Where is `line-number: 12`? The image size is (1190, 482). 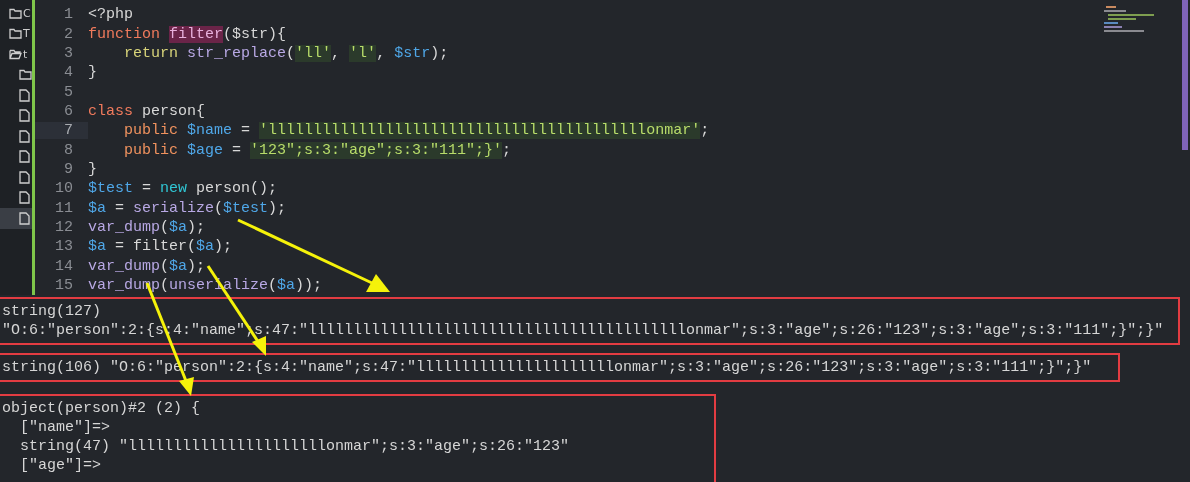 line-number: 12 is located at coordinates (64, 228).